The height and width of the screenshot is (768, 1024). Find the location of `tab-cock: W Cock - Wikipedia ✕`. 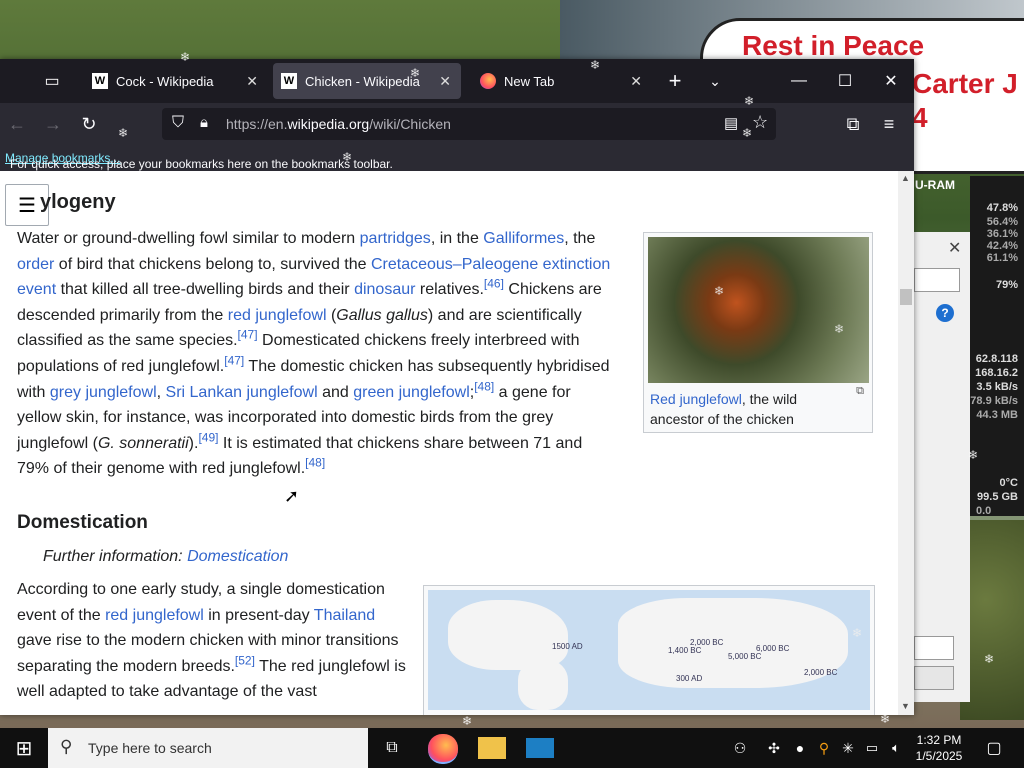

tab-cock: W Cock - Wikipedia ✕ is located at coordinates (173, 81).